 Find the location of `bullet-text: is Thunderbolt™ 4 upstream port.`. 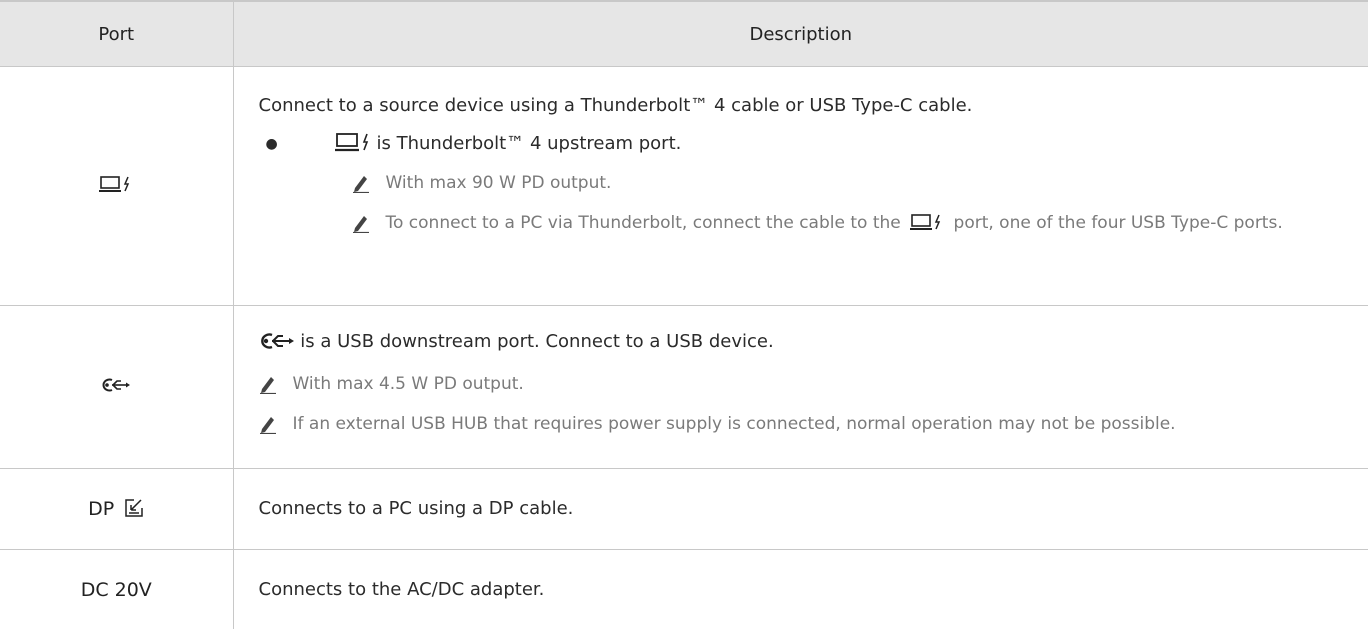

bullet-text: is Thunderbolt™ 4 upstream port. is located at coordinates (529, 143).